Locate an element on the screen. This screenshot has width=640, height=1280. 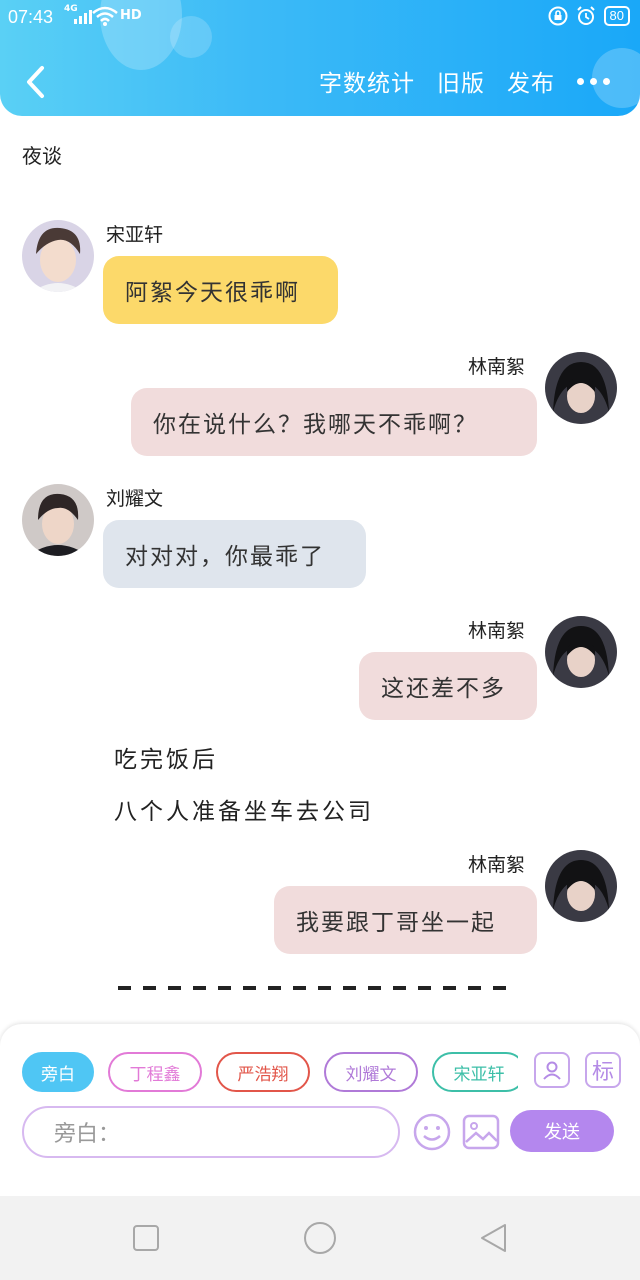
send-button: 发送 is located at coordinates (562, 1131).